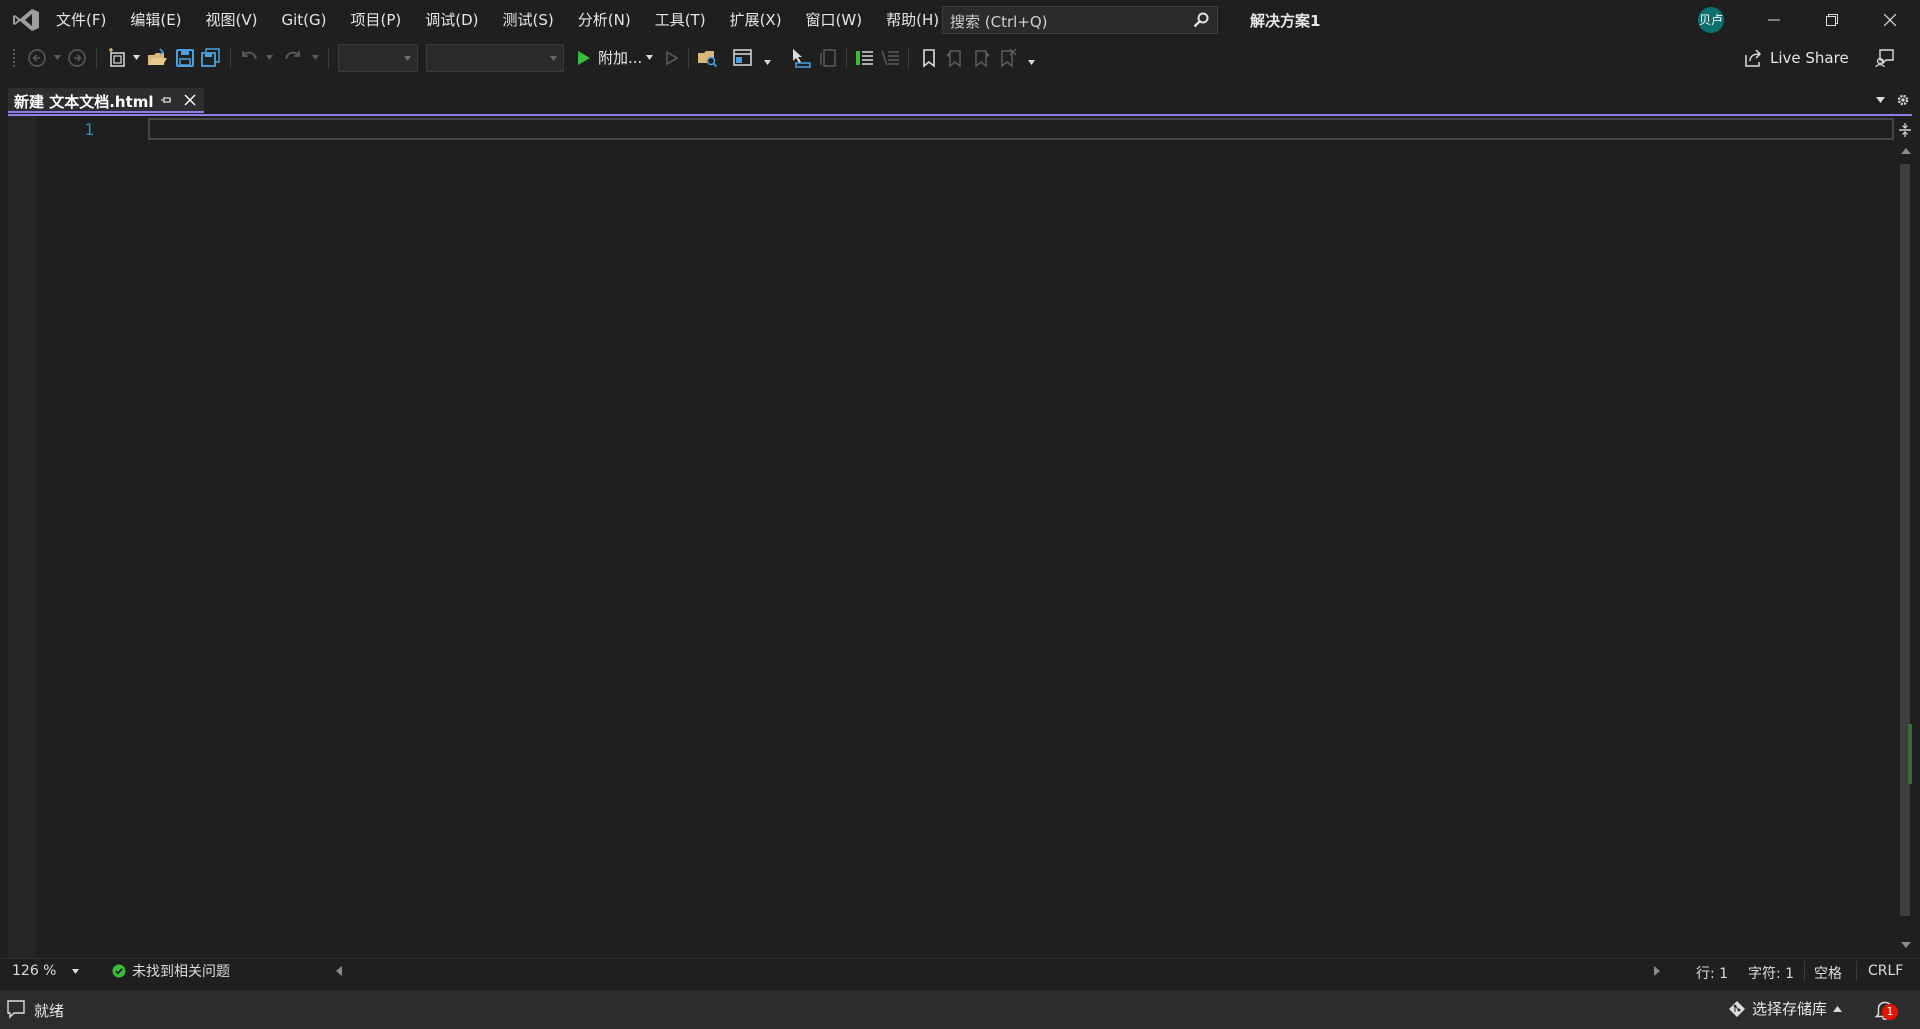  I want to click on navigate-back-button, so click(37, 58).